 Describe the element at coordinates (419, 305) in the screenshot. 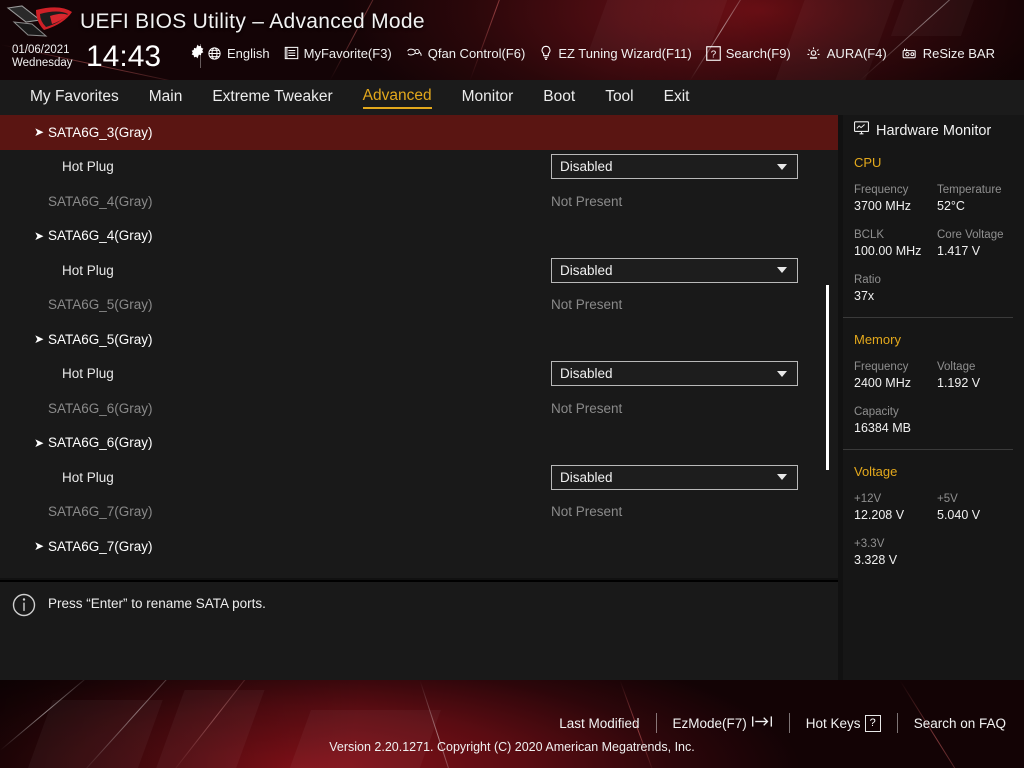

I see `list-item-sata6g5-status: SATA6G_5(Gray) Not Present` at that location.